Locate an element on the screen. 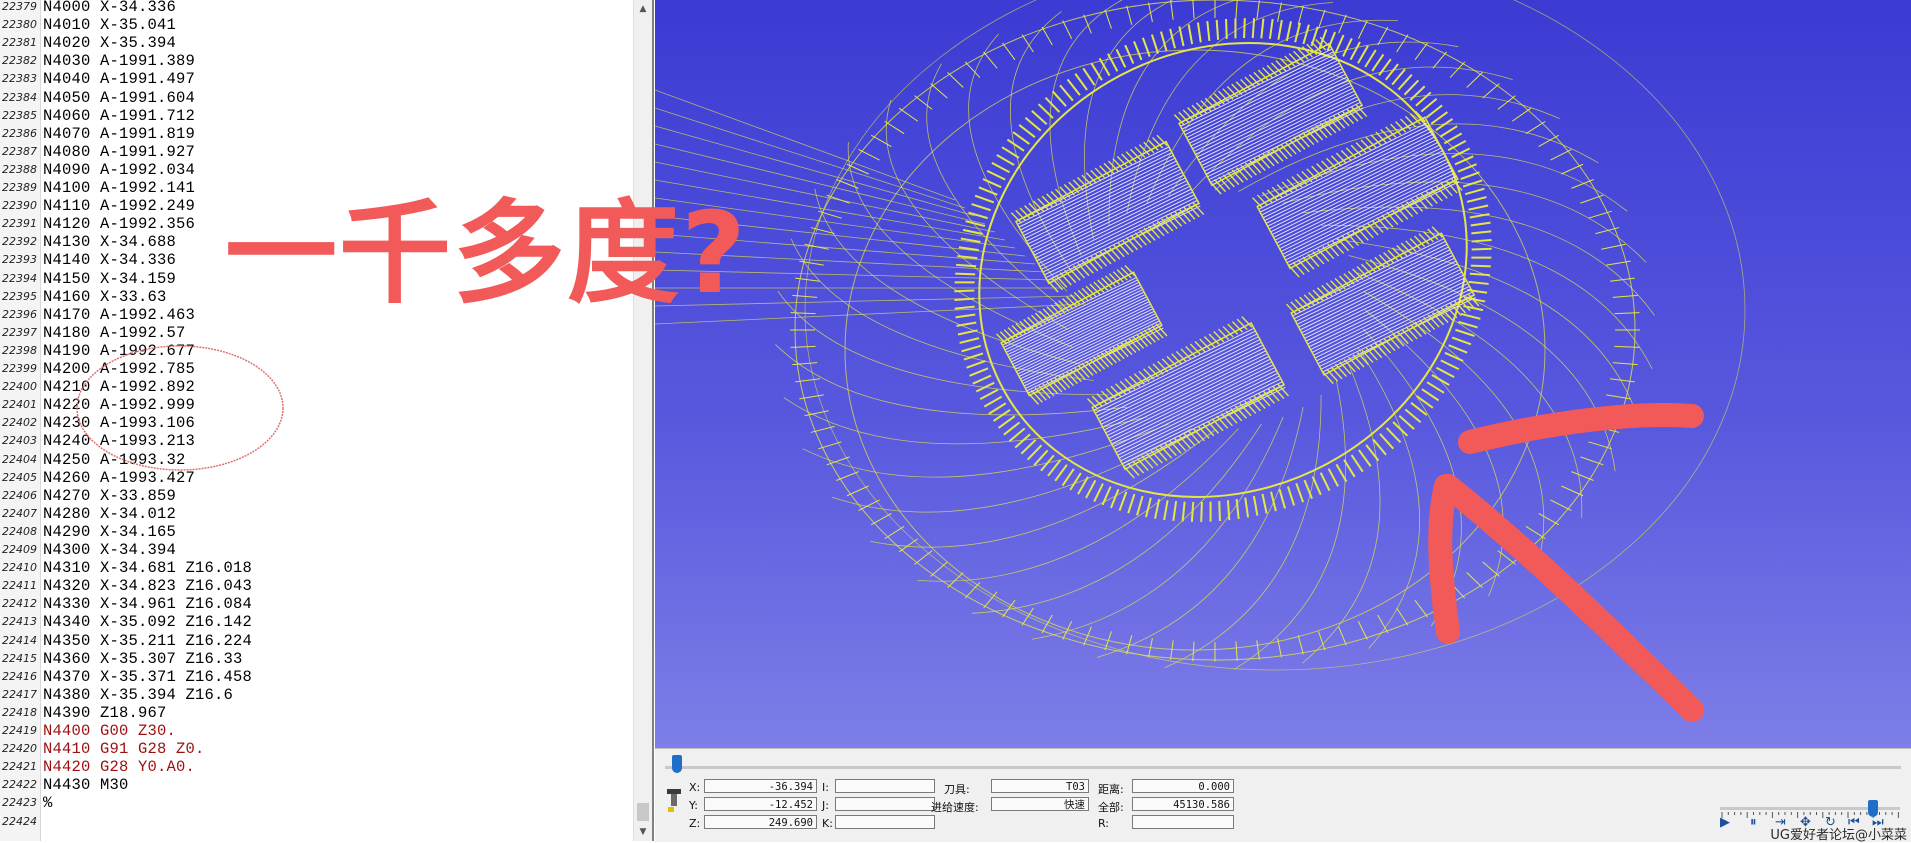 The height and width of the screenshot is (843, 1911). nc-code-text: N4280 X-34.012 is located at coordinates (110, 513).